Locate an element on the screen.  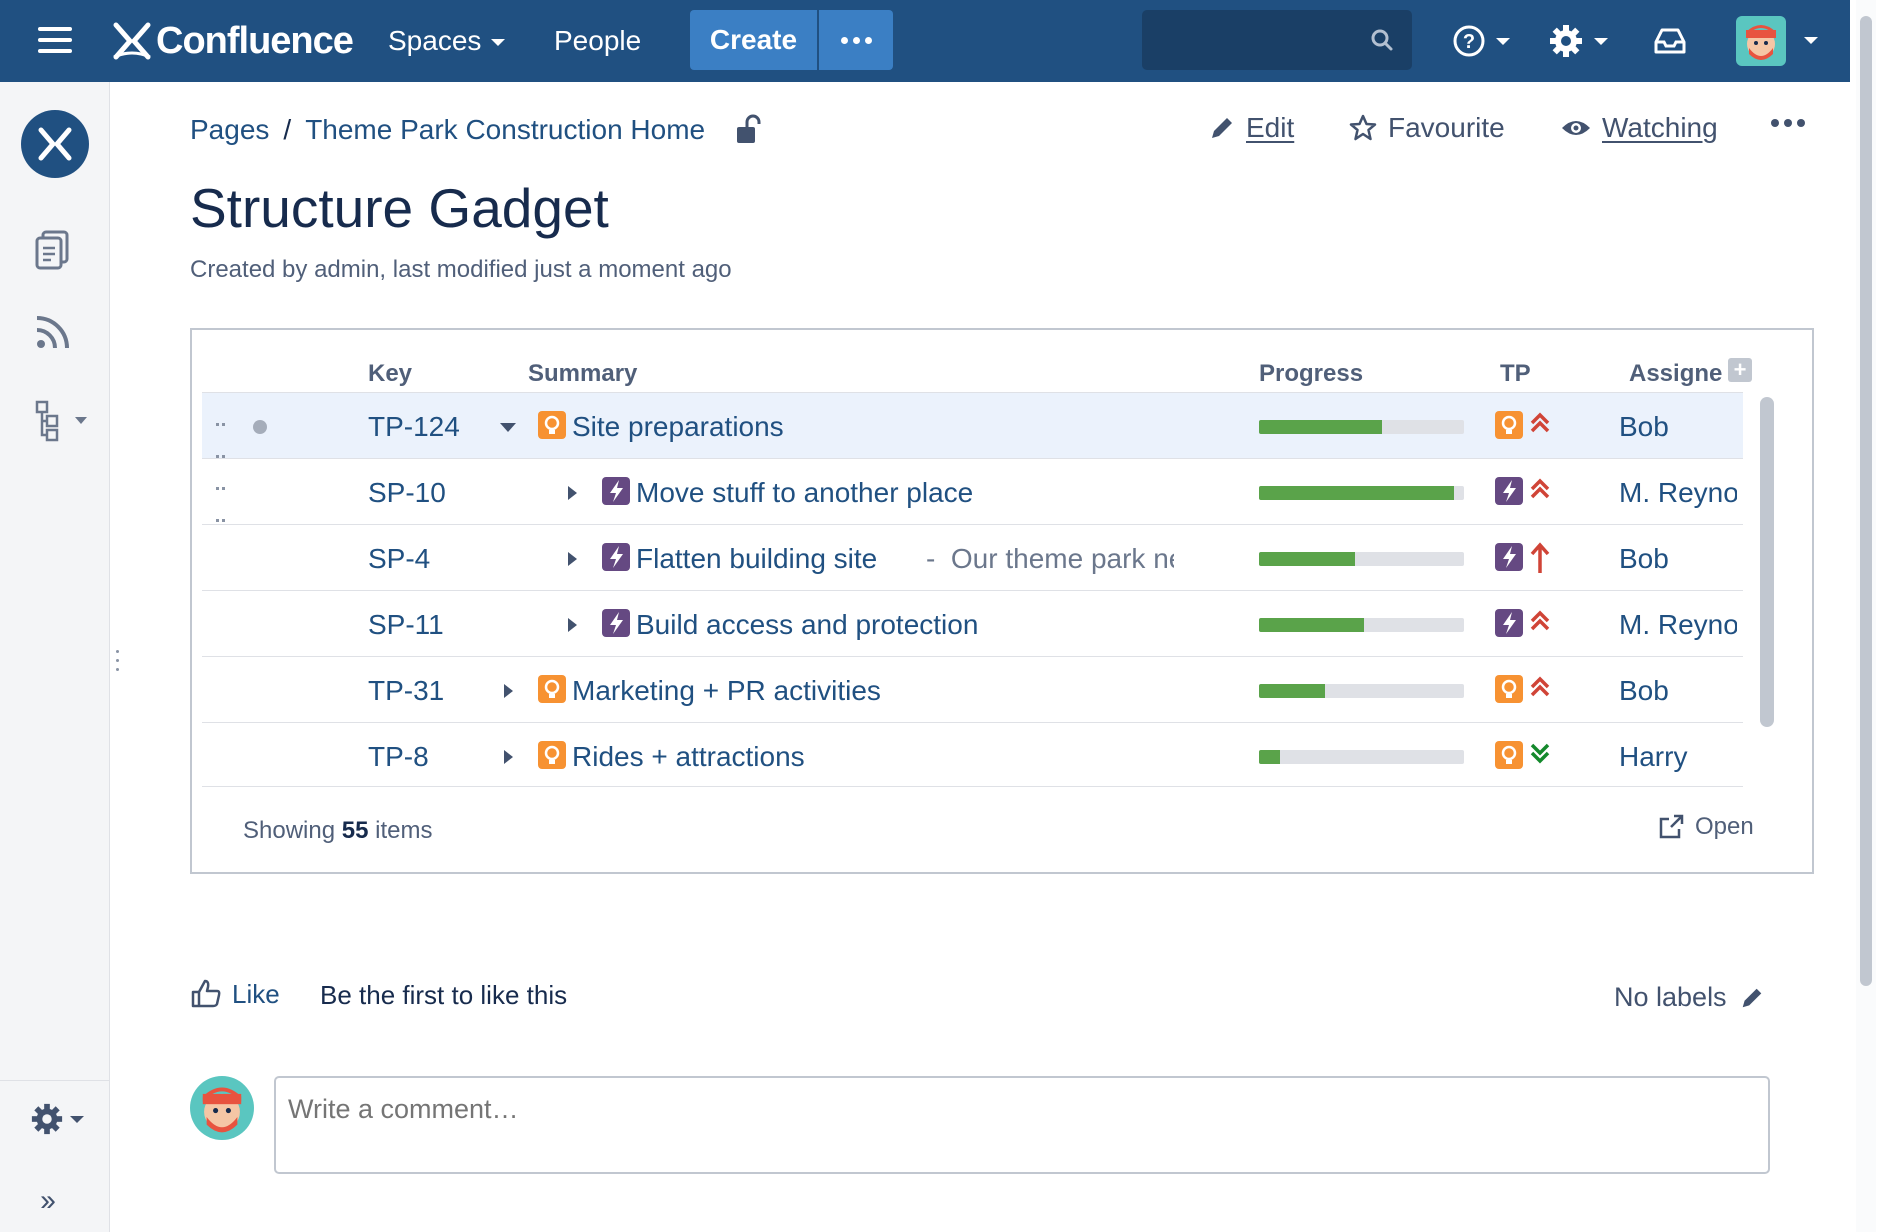
space-tools-menu is located at coordinates (57, 1119).